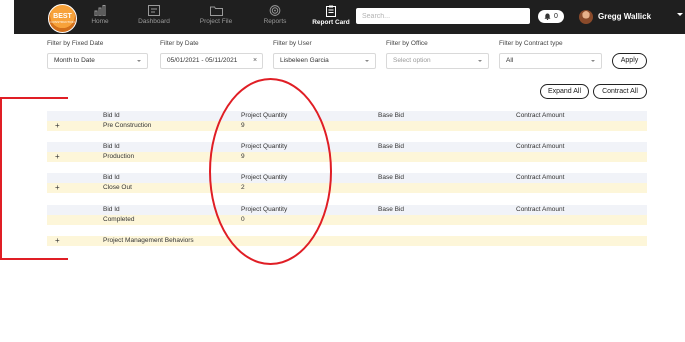  Describe the element at coordinates (531, 43) in the screenshot. I see `filter-contract-type-label: Filter by Contract type` at that location.